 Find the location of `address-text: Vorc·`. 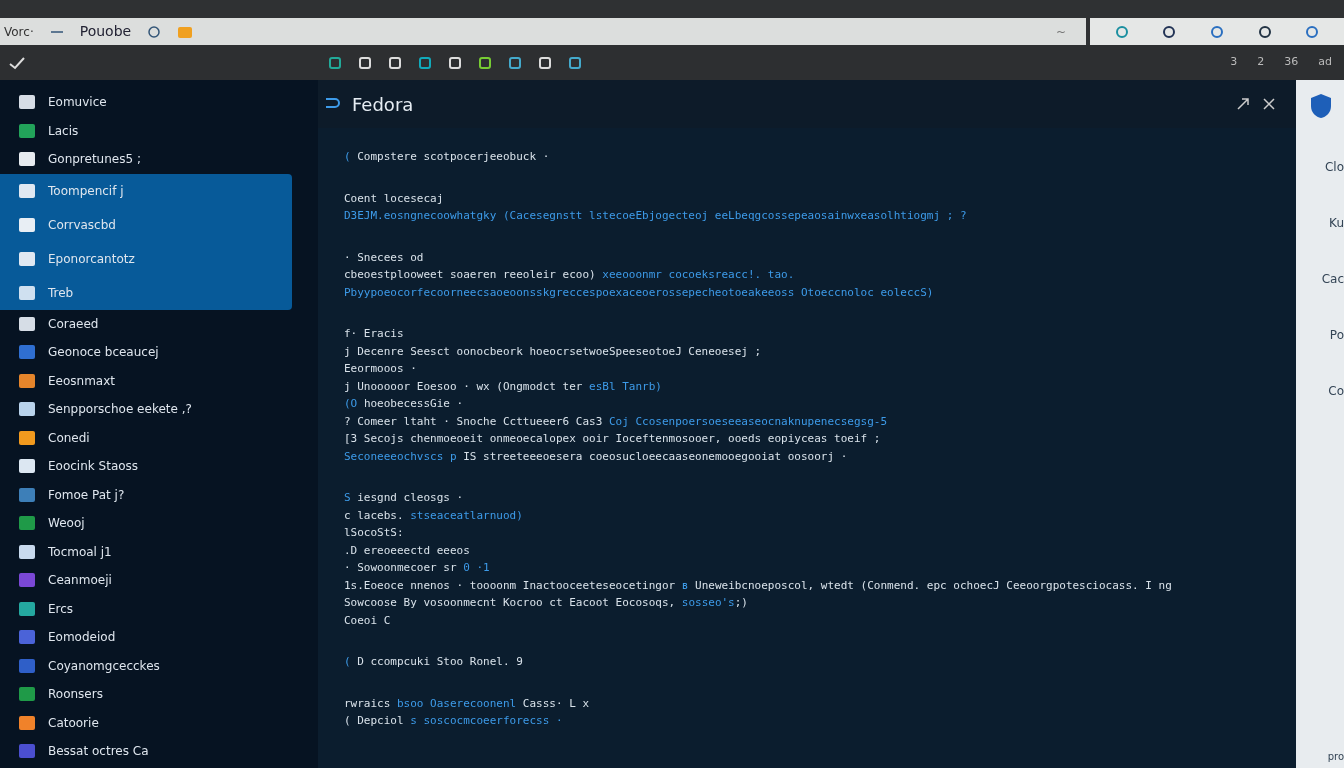

address-text: Vorc· is located at coordinates (19, 32).